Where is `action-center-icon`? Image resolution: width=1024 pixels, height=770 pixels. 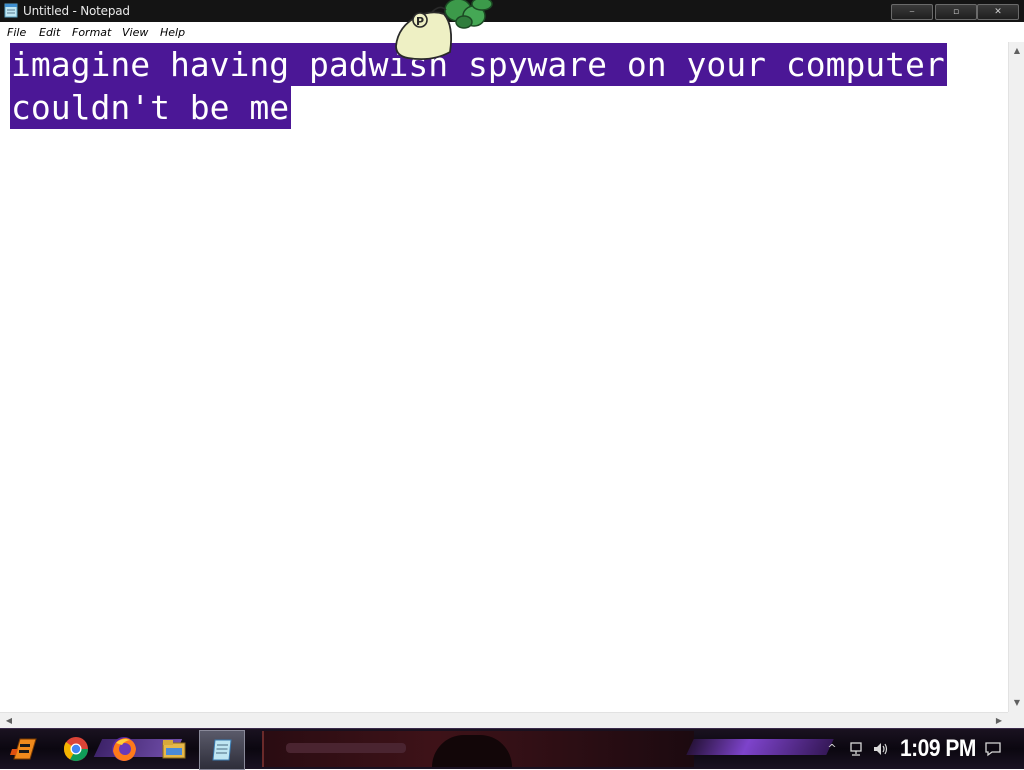
action-center-icon is located at coordinates (993, 749).